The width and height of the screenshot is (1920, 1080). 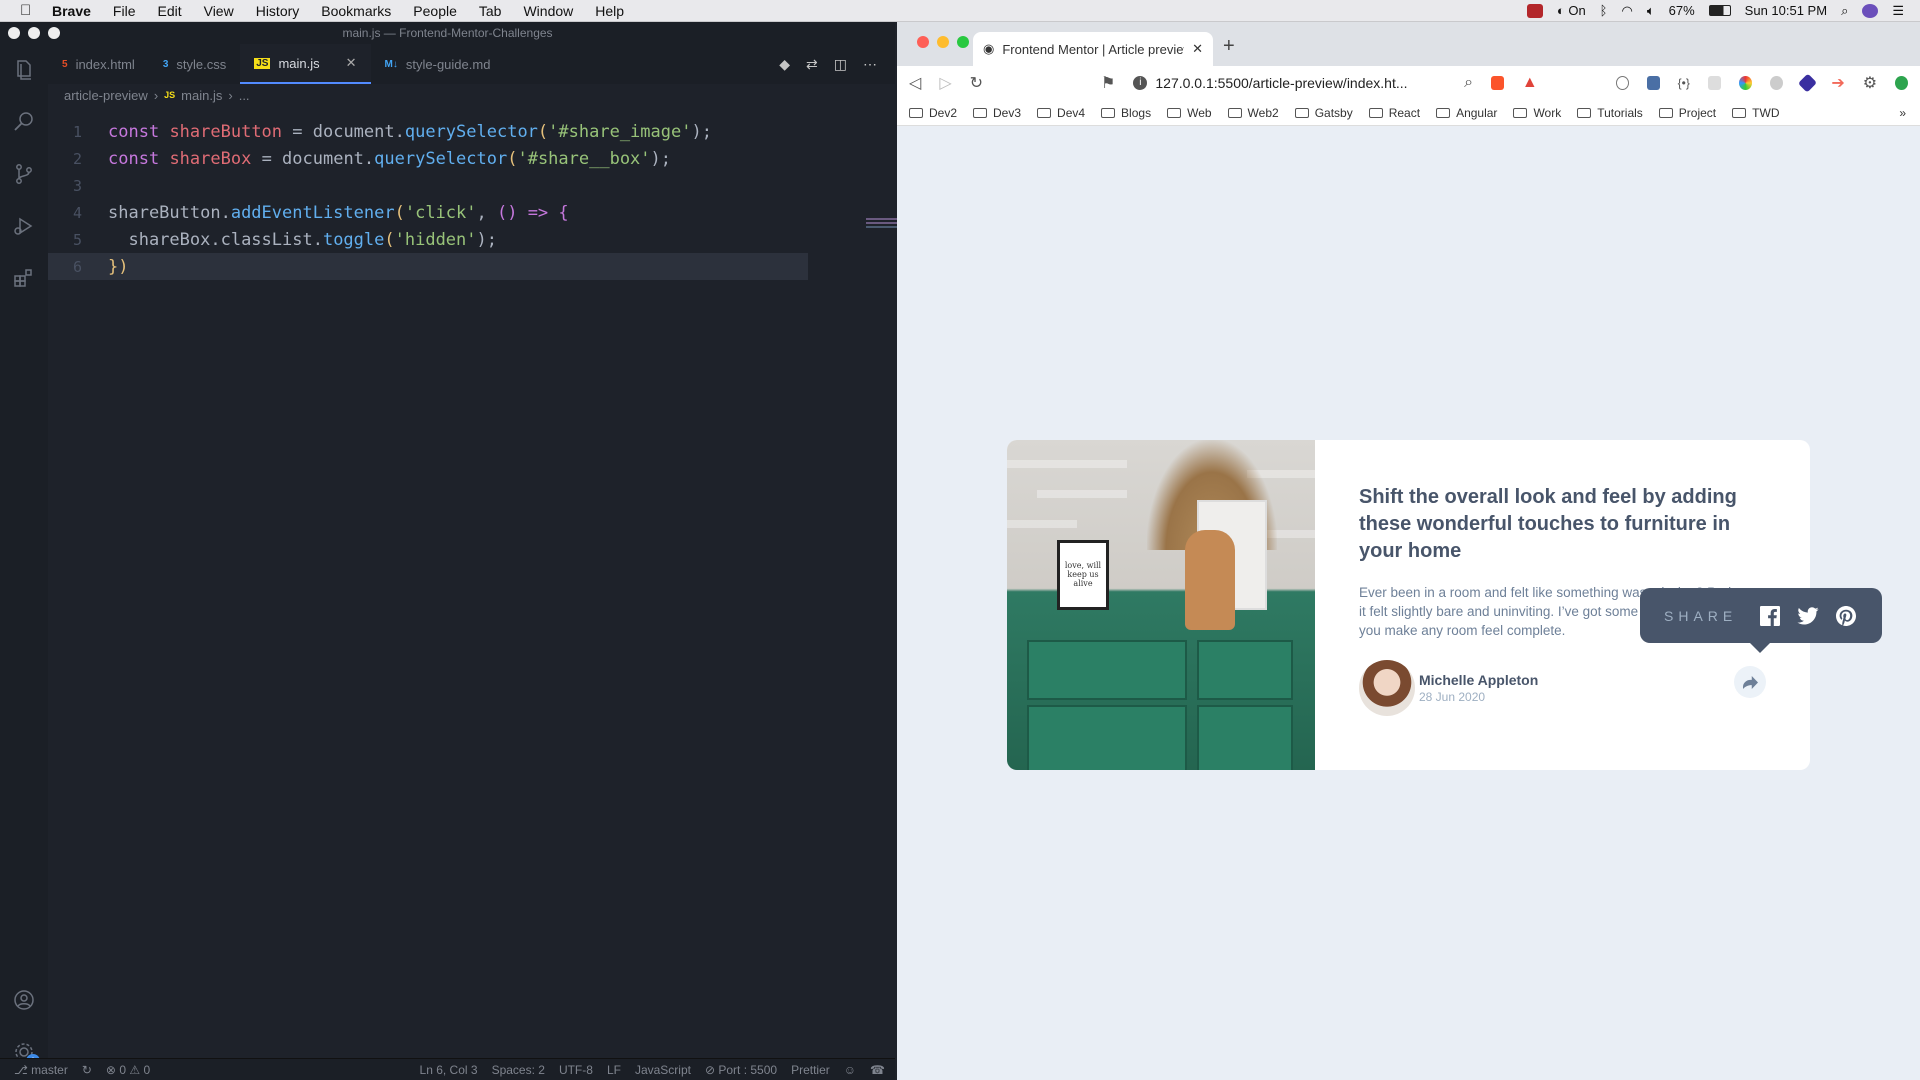 I want to click on menu-edit: Edit, so click(x=169, y=11).